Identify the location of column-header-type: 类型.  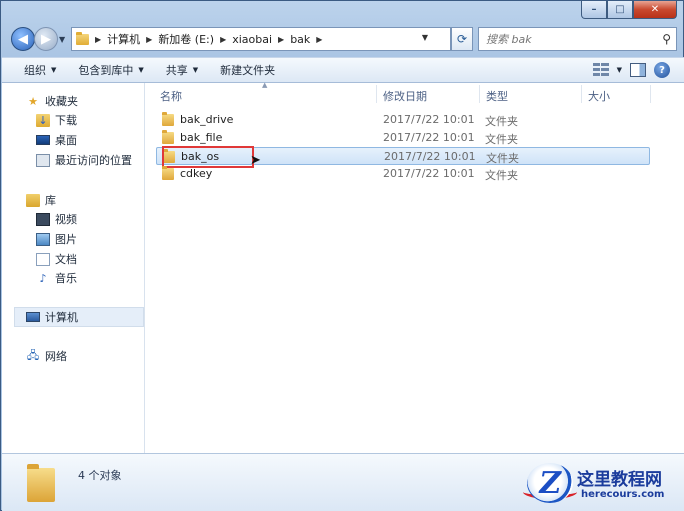
(497, 96).